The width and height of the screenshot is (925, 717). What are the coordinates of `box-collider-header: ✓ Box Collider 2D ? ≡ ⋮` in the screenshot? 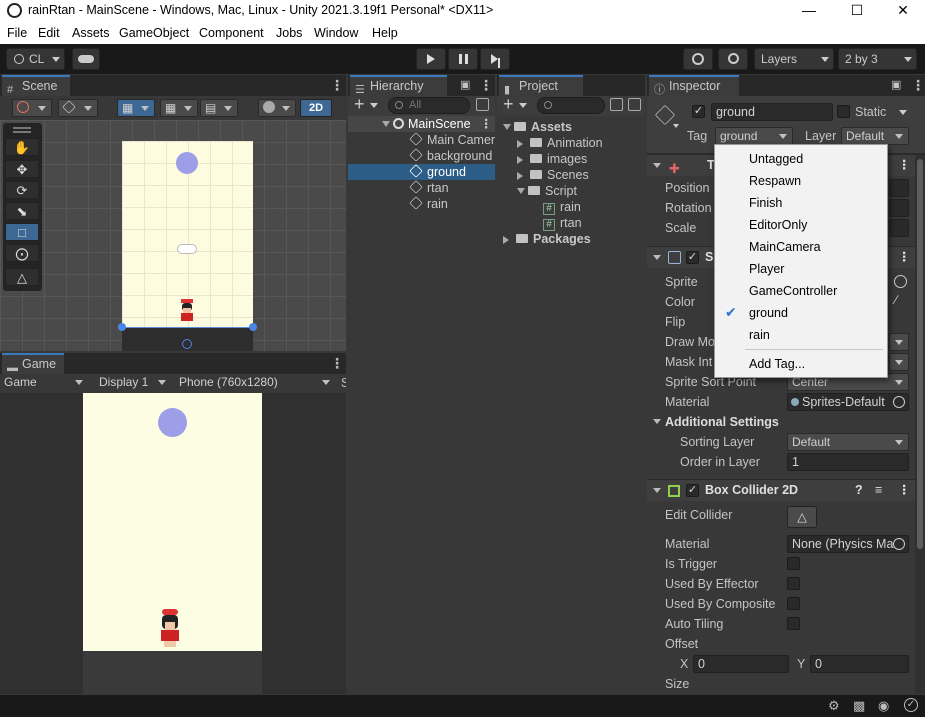 It's located at (786, 490).